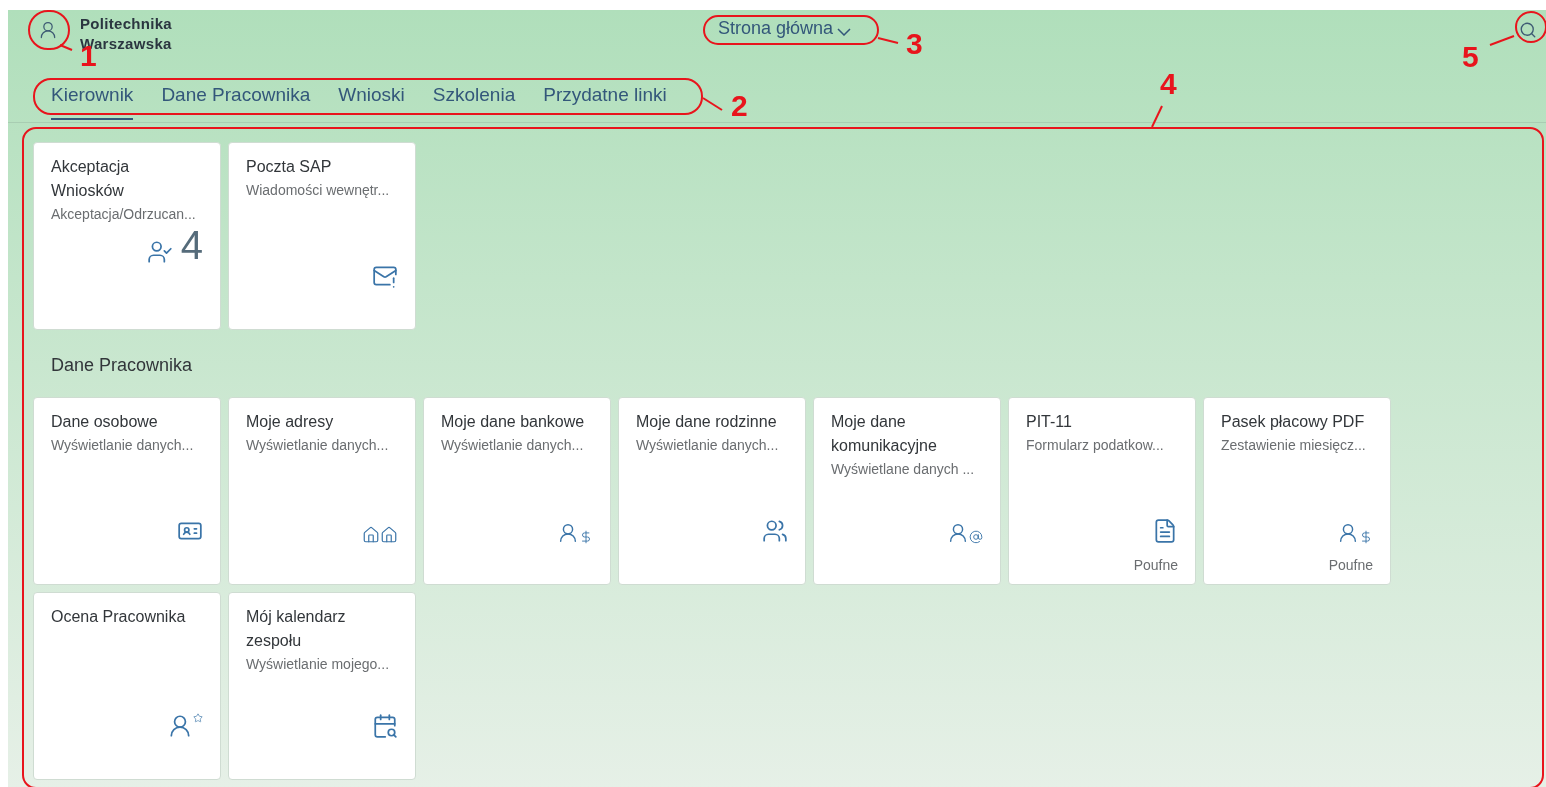 The height and width of the screenshot is (787, 1546). Describe the element at coordinates (191, 245) in the screenshot. I see `tile-count: 4` at that location.